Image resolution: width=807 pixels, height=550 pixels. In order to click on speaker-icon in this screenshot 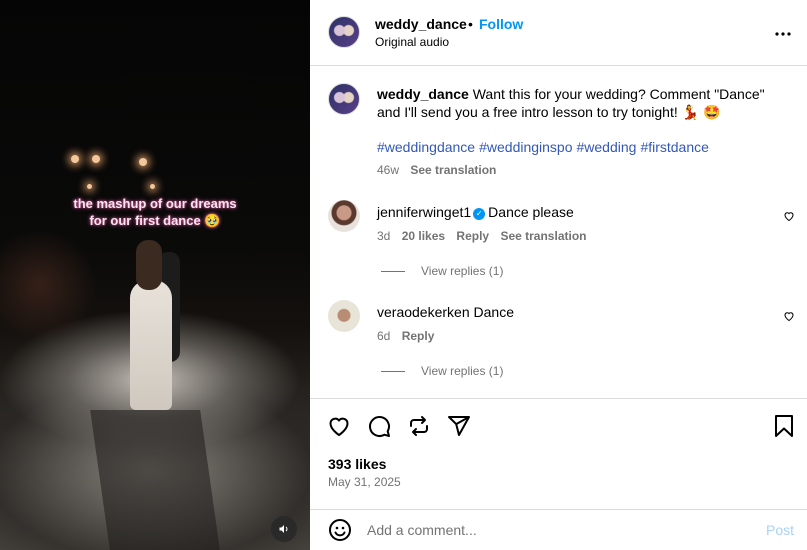, I will do `click(284, 529)`.